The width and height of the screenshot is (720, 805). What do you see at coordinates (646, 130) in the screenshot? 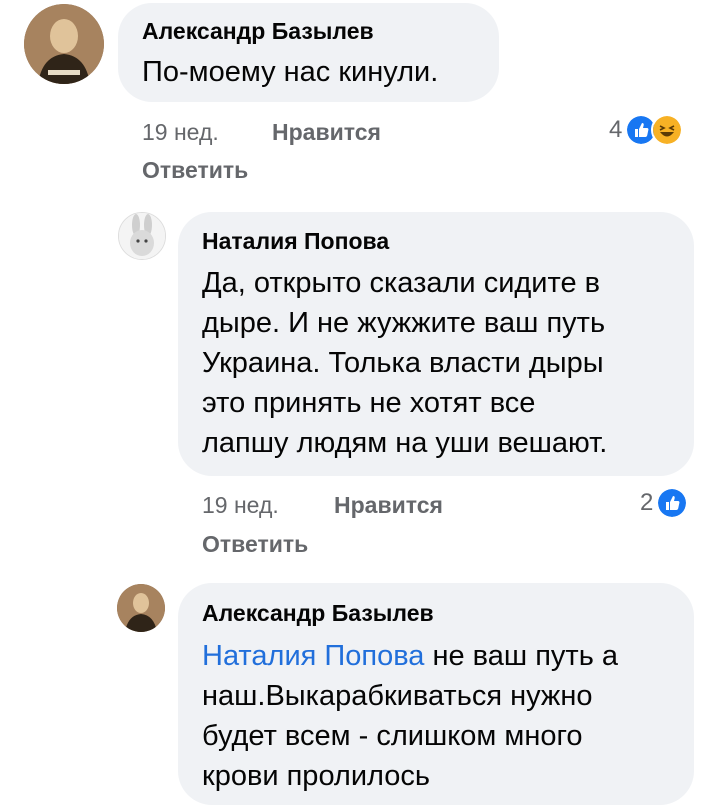
I see `reaction-summary: 4` at bounding box center [646, 130].